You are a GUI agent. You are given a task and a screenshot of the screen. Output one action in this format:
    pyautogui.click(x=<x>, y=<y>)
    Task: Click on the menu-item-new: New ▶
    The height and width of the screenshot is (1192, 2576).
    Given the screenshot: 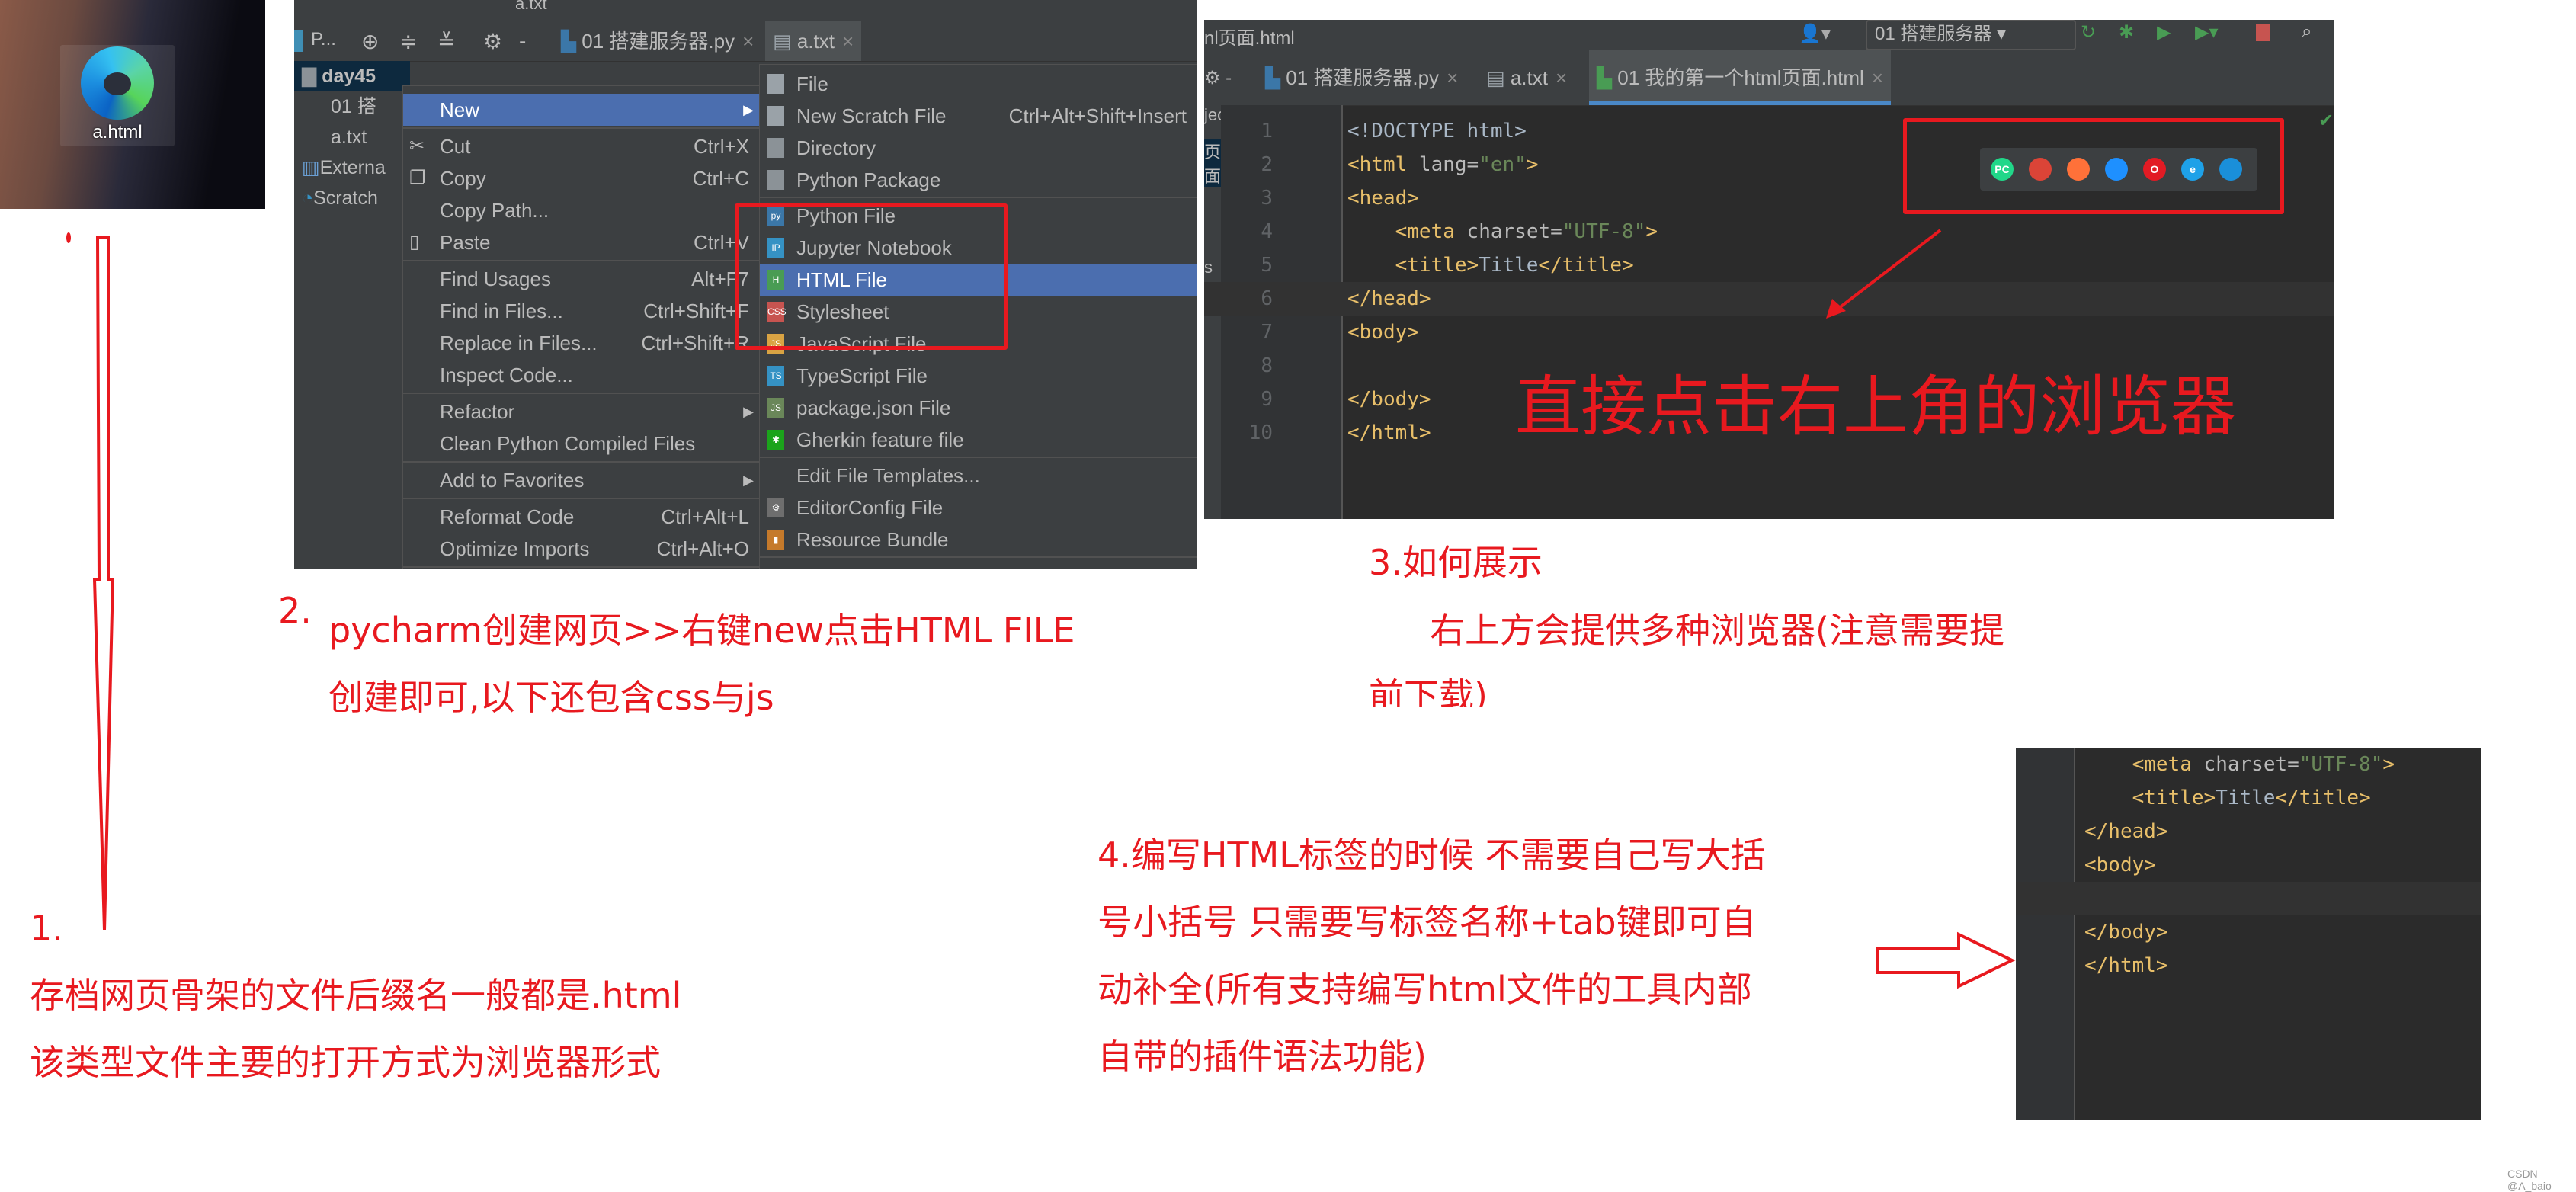 What is the action you would take?
    pyautogui.click(x=581, y=110)
    